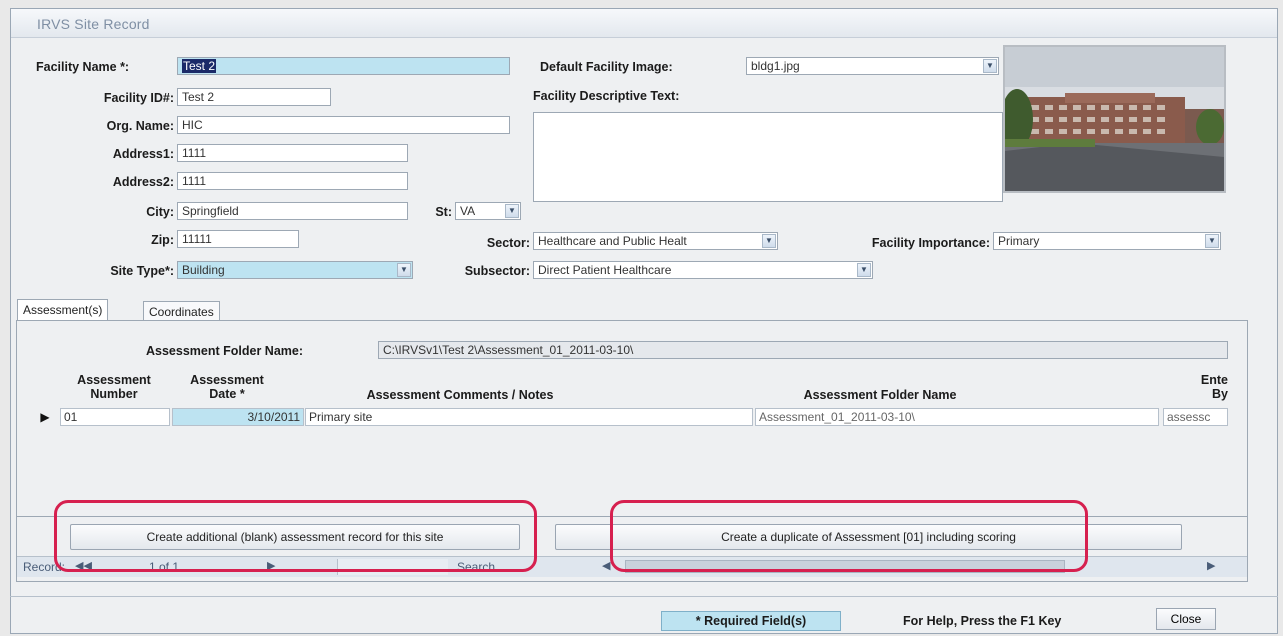  Describe the element at coordinates (343, 125) in the screenshot. I see `org-name-field: HIC` at that location.